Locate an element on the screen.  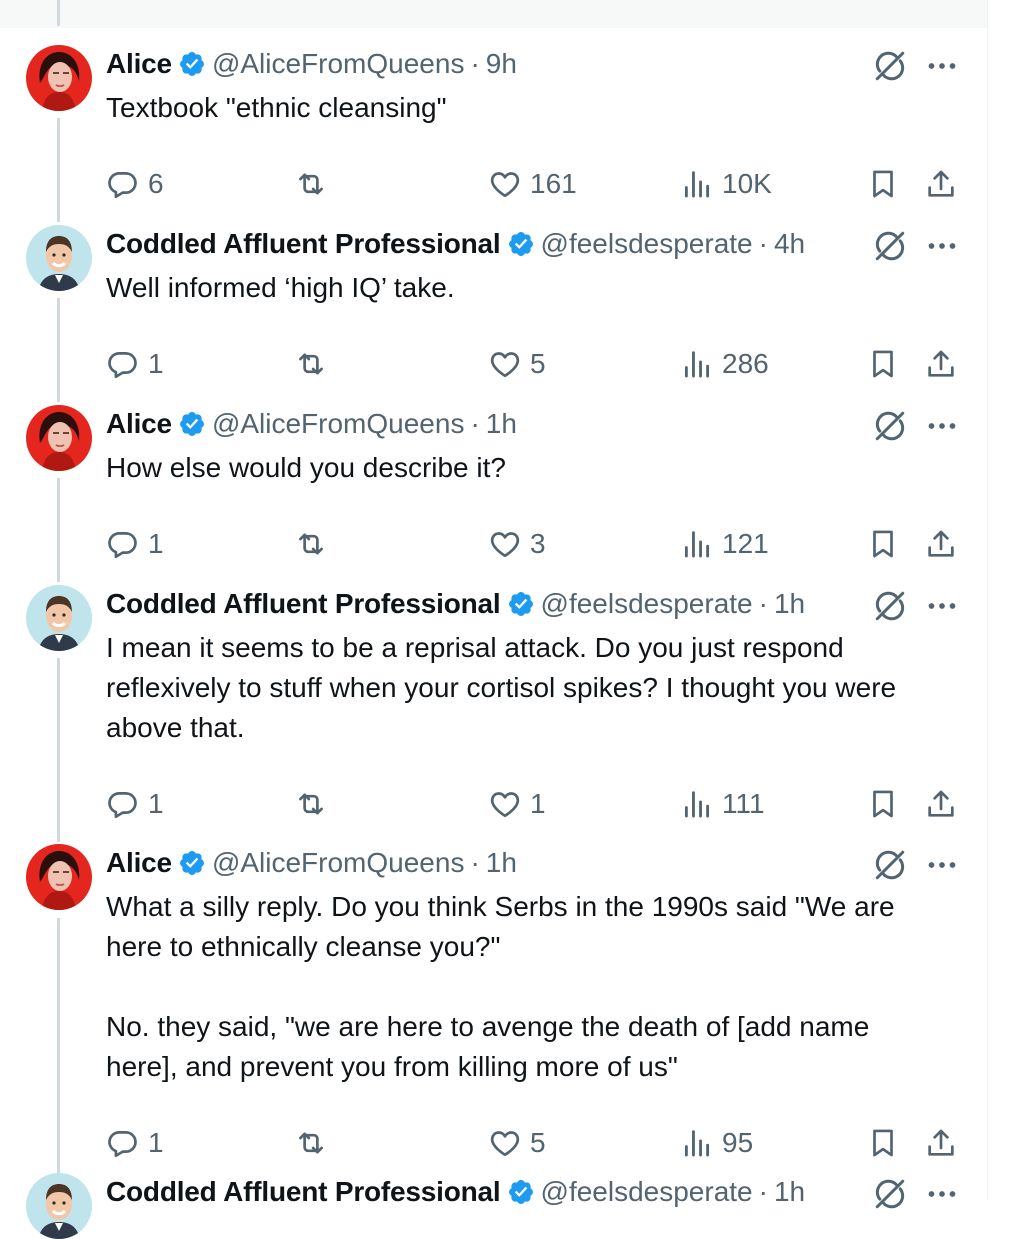
tweet-header: Alice @AliceFromQueens · 9h is located at coordinates (311, 64).